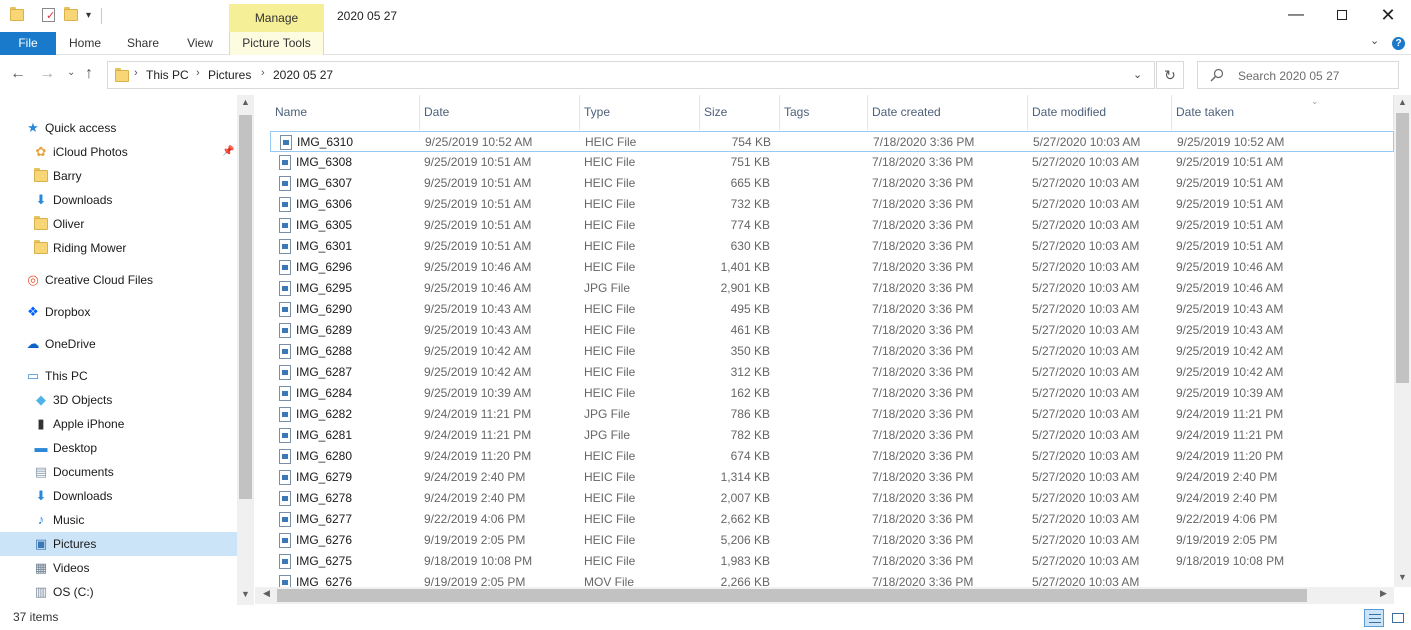 This screenshot has height=630, width=1411. What do you see at coordinates (118, 592) in the screenshot?
I see `sidebar-item-os-c: ▥ OS (C:)` at bounding box center [118, 592].